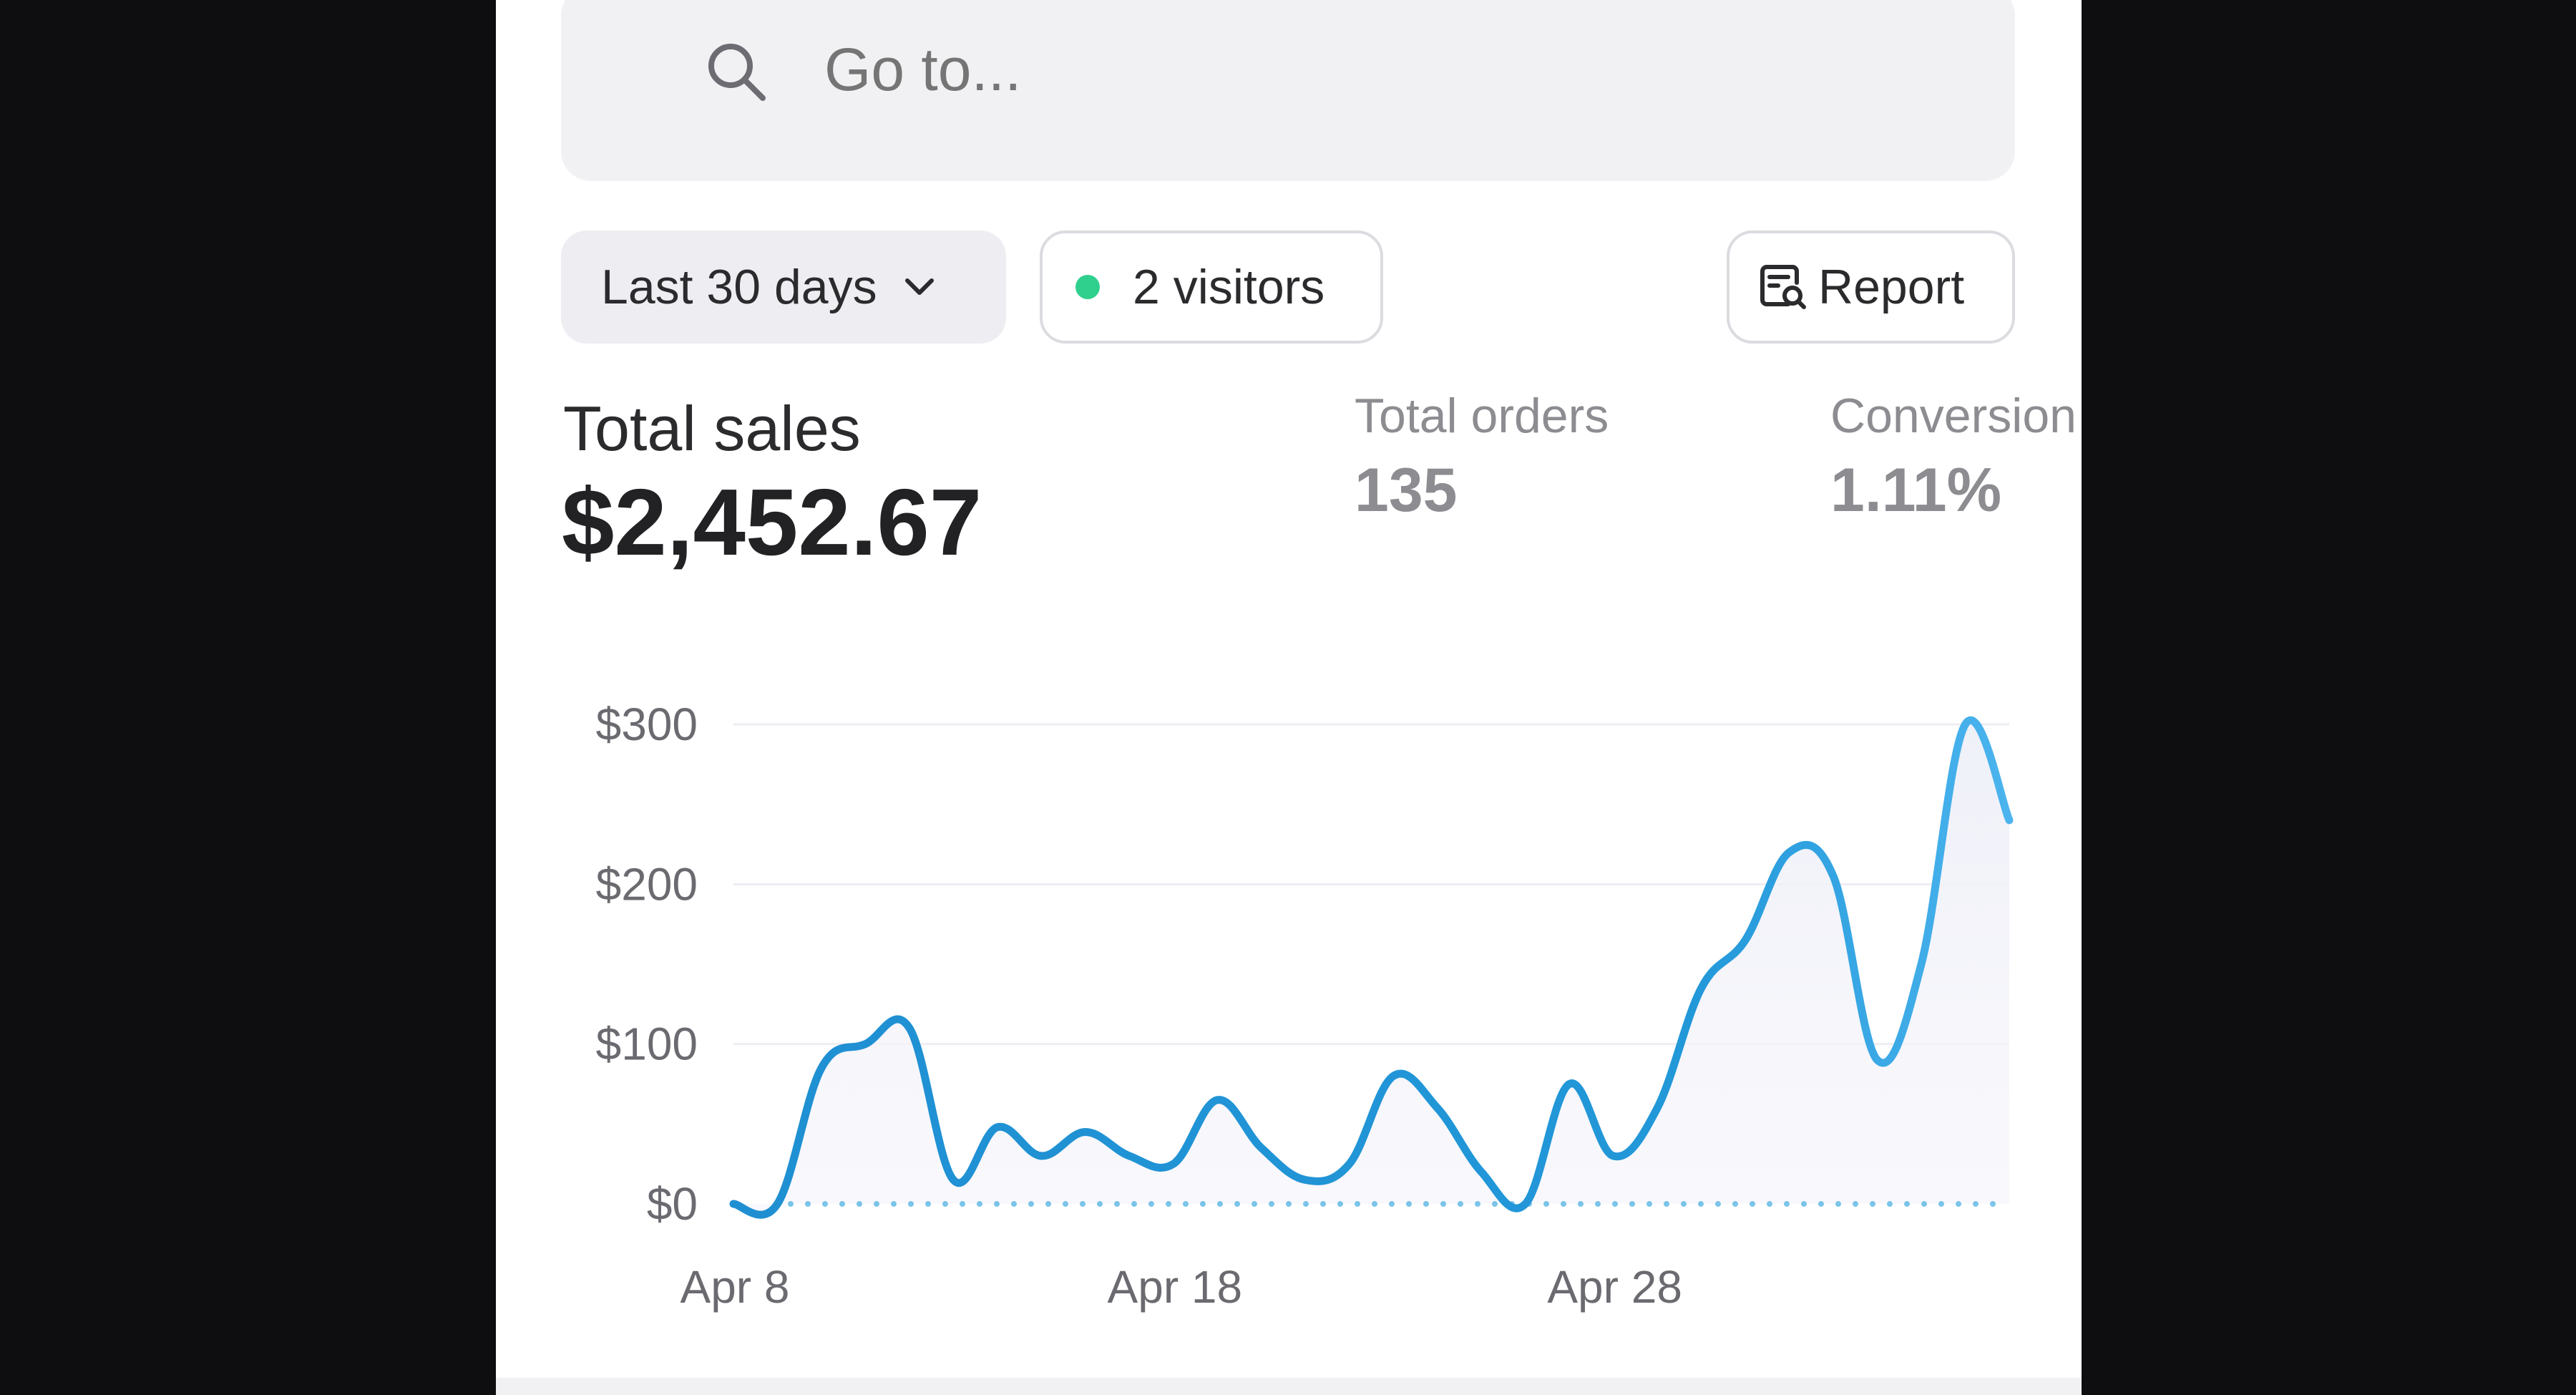  Describe the element at coordinates (1614, 1287) in the screenshot. I see `x-tick-label: Apr 28` at that location.